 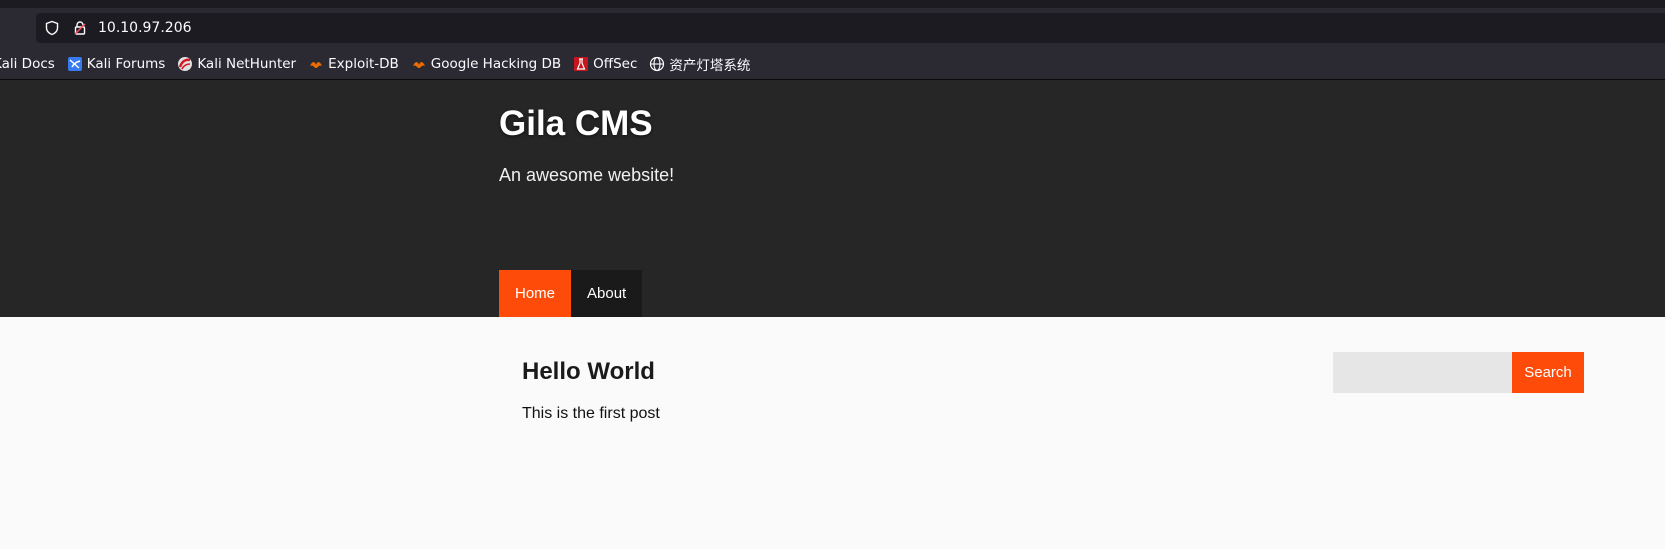 I want to click on search-button: Search, so click(x=1548, y=372).